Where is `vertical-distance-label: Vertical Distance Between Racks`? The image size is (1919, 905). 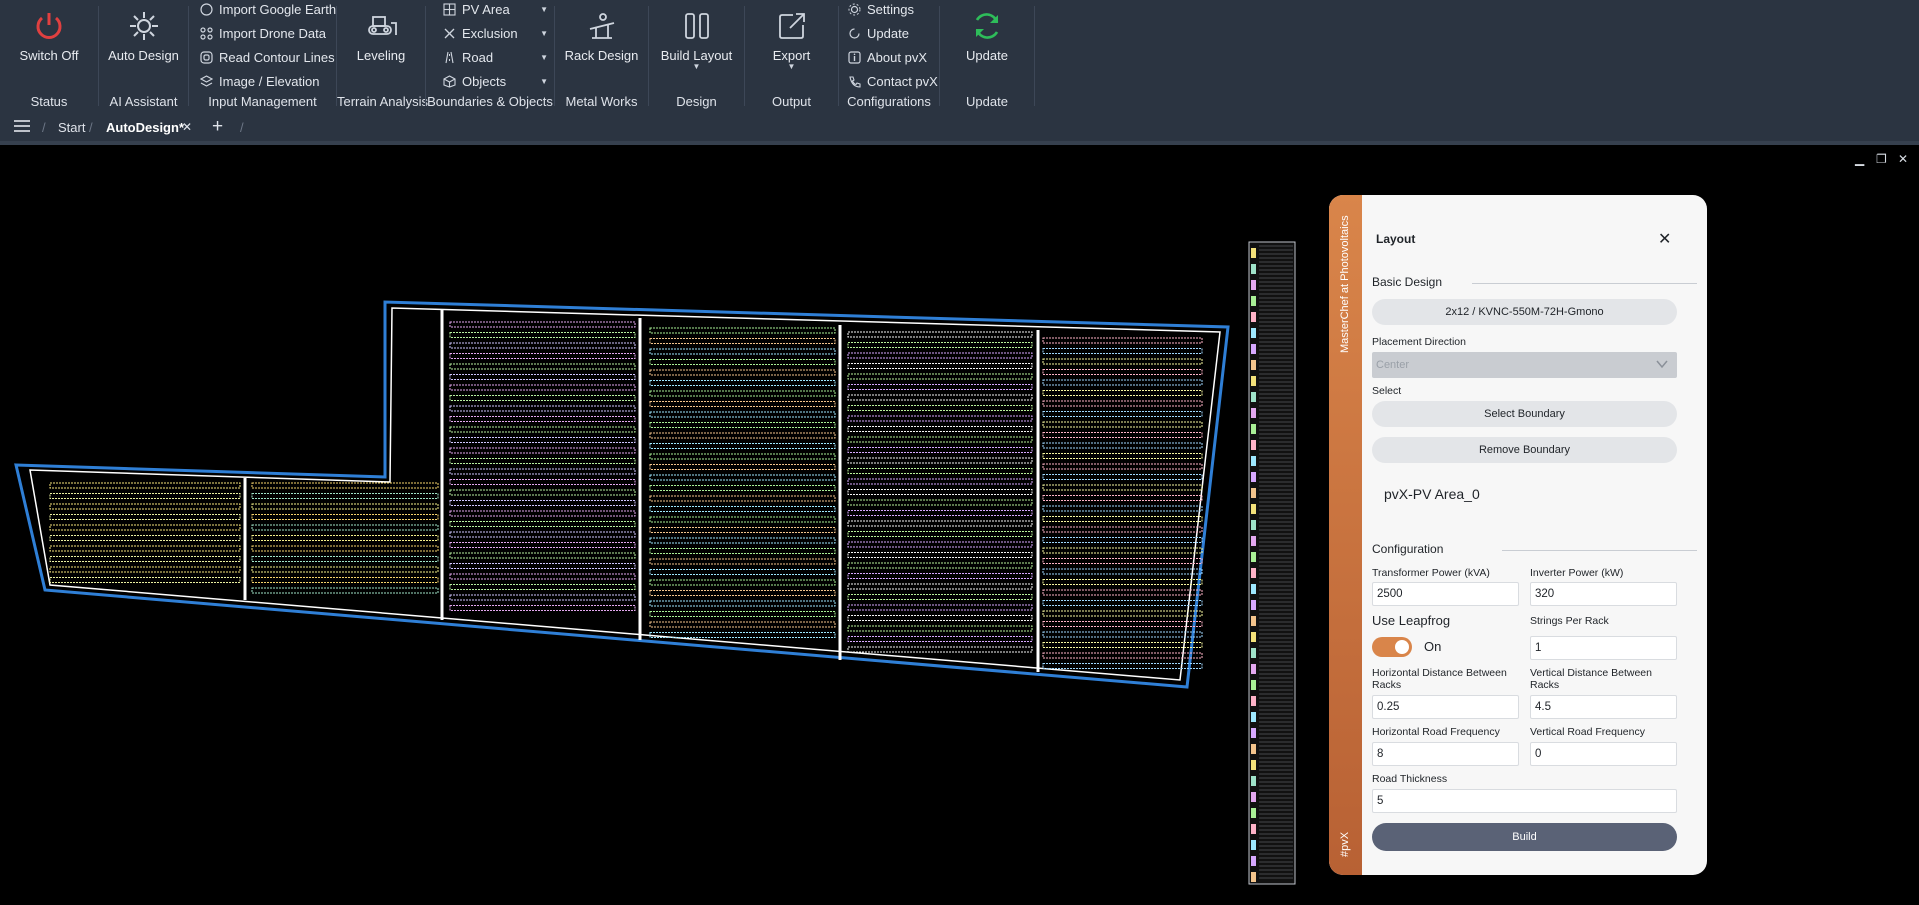
vertical-distance-label: Vertical Distance Between Racks is located at coordinates (1591, 679).